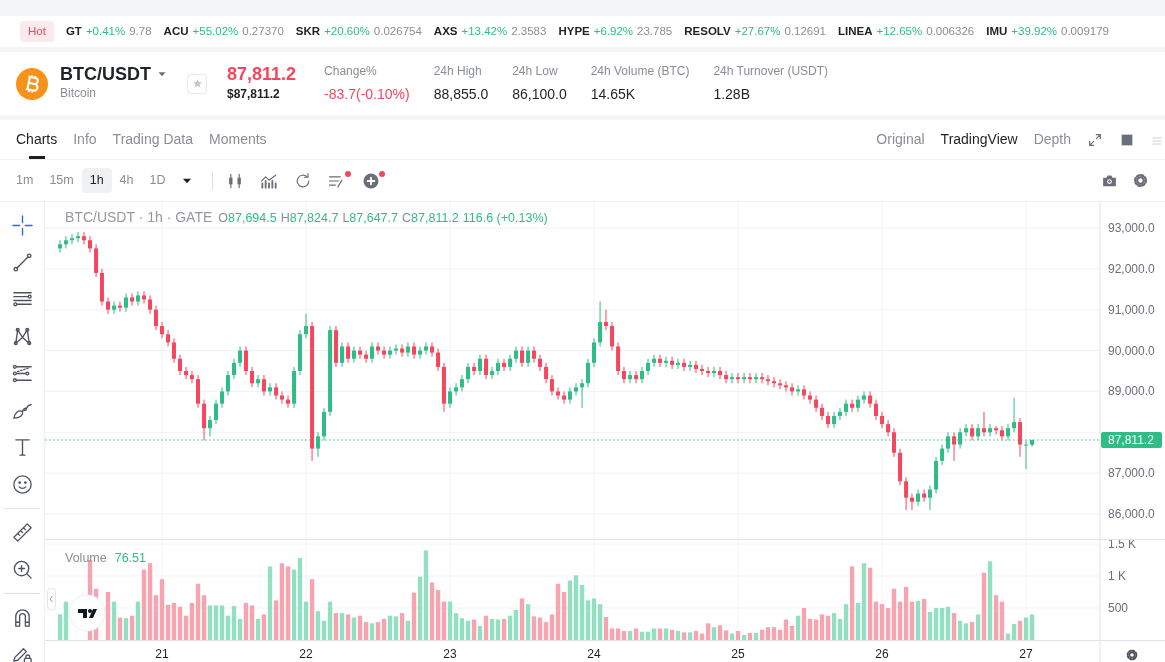 This screenshot has height=662, width=1165. What do you see at coordinates (263, 31) in the screenshot?
I see `ticker-price: 0.27370` at bounding box center [263, 31].